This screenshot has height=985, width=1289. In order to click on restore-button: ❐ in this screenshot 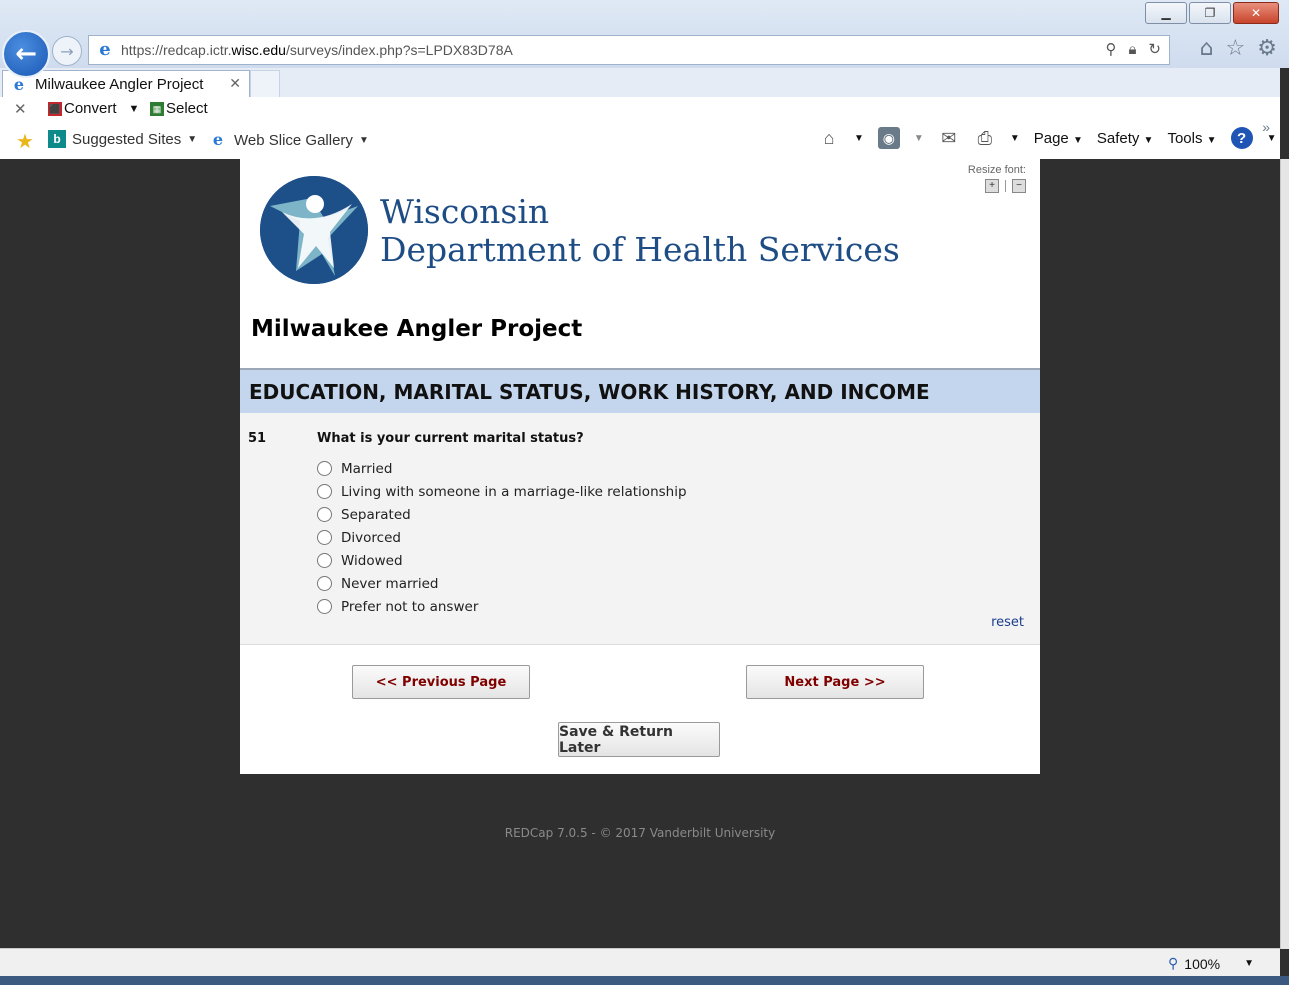, I will do `click(1210, 13)`.